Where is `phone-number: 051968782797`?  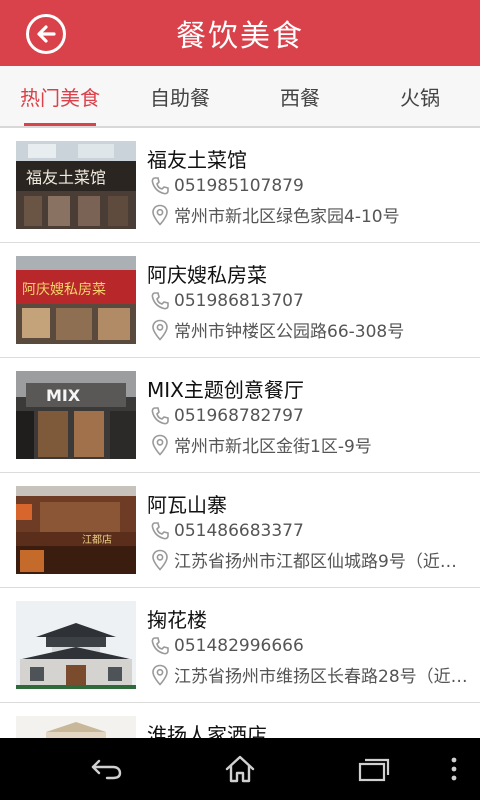 phone-number: 051968782797 is located at coordinates (239, 416).